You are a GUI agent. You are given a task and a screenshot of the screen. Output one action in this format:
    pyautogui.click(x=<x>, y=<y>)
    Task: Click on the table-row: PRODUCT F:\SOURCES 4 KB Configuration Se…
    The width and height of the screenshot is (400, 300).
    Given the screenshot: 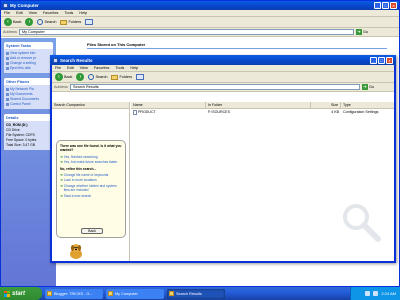 What is the action you would take?
    pyautogui.click(x=262, y=112)
    